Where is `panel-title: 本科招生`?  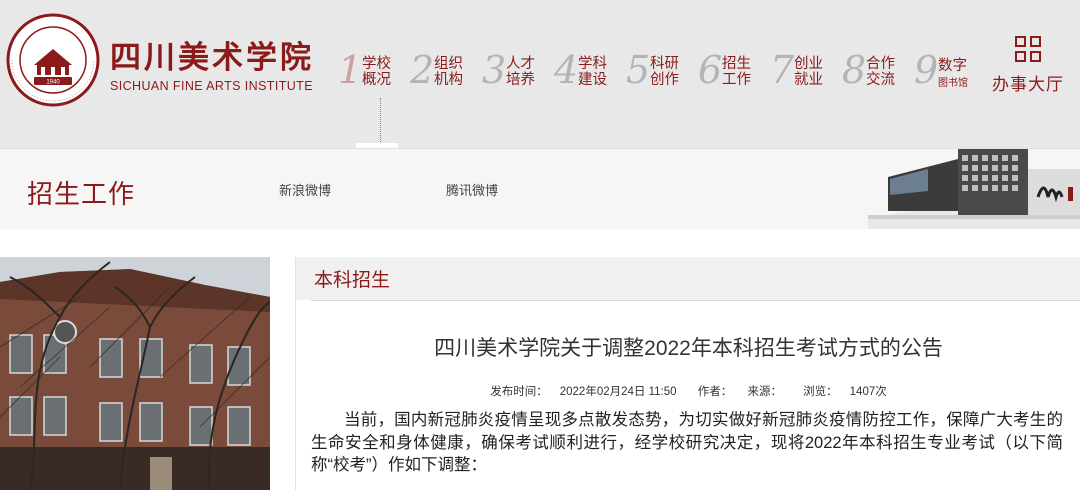
panel-title: 本科招生 is located at coordinates (352, 280).